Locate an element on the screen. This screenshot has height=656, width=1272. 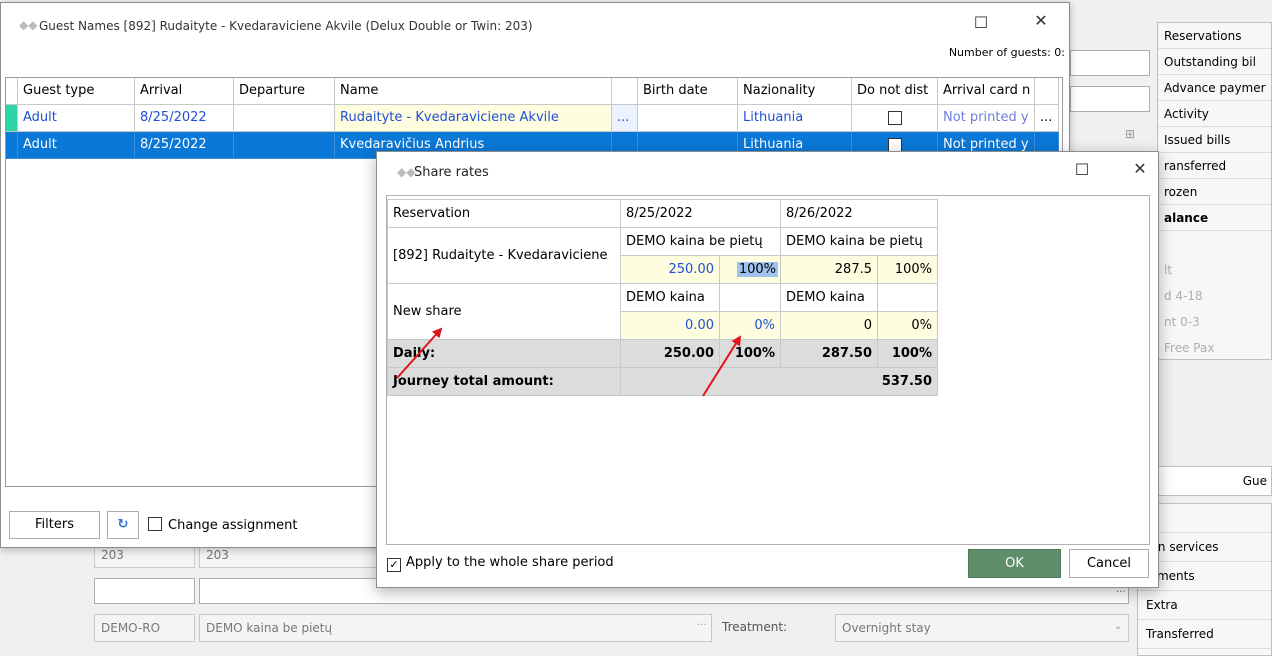
col-guest-type: Guest type is located at coordinates (76, 91).